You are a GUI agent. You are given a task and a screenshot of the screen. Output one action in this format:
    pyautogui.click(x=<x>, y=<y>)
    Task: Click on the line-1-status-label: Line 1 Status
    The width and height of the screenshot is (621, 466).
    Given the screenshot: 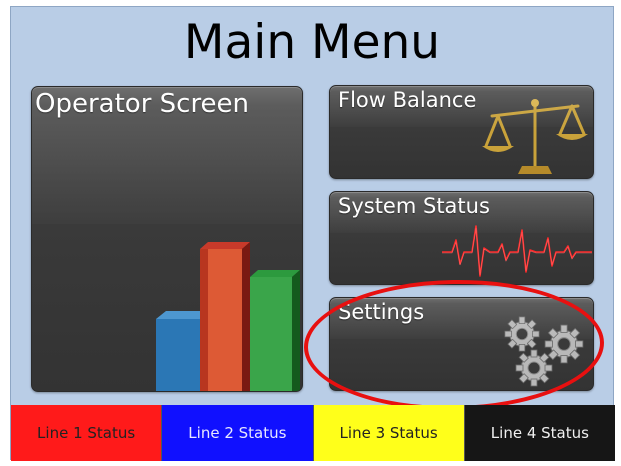 What is the action you would take?
    pyautogui.click(x=86, y=433)
    